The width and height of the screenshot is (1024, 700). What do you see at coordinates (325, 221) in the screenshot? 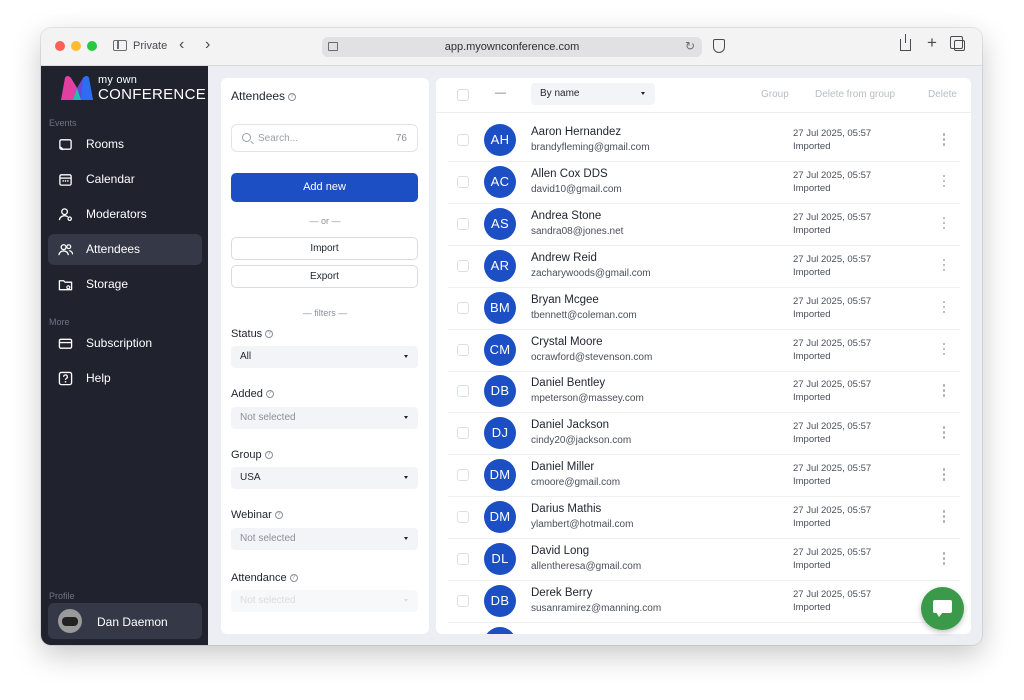
I see `or-divider: — or —` at bounding box center [325, 221].